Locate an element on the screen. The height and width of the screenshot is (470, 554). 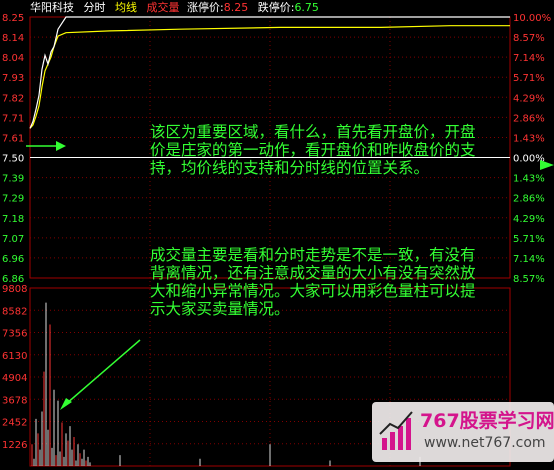
price-tick: 7.50 is located at coordinates (13, 159).